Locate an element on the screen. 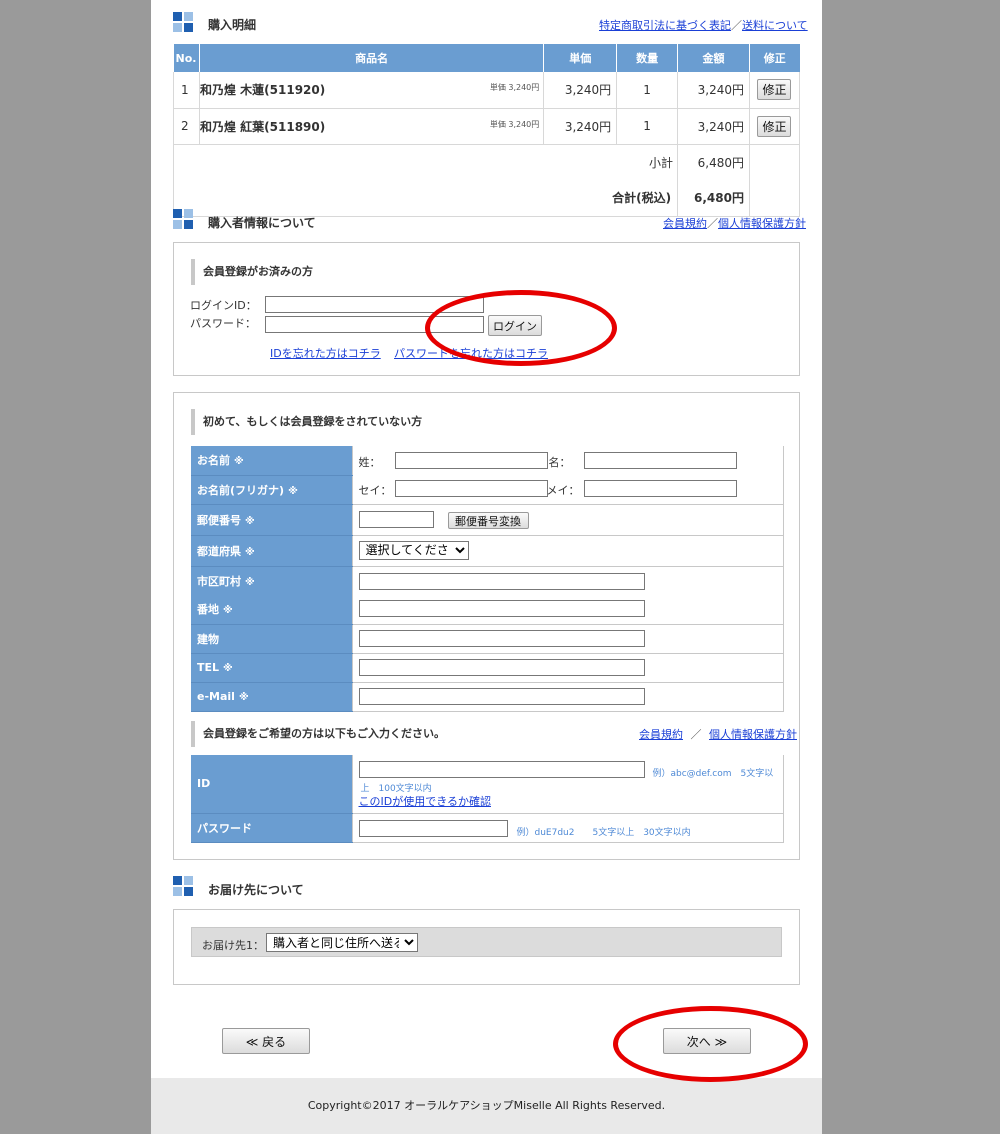  first-name-input is located at coordinates (660, 460).